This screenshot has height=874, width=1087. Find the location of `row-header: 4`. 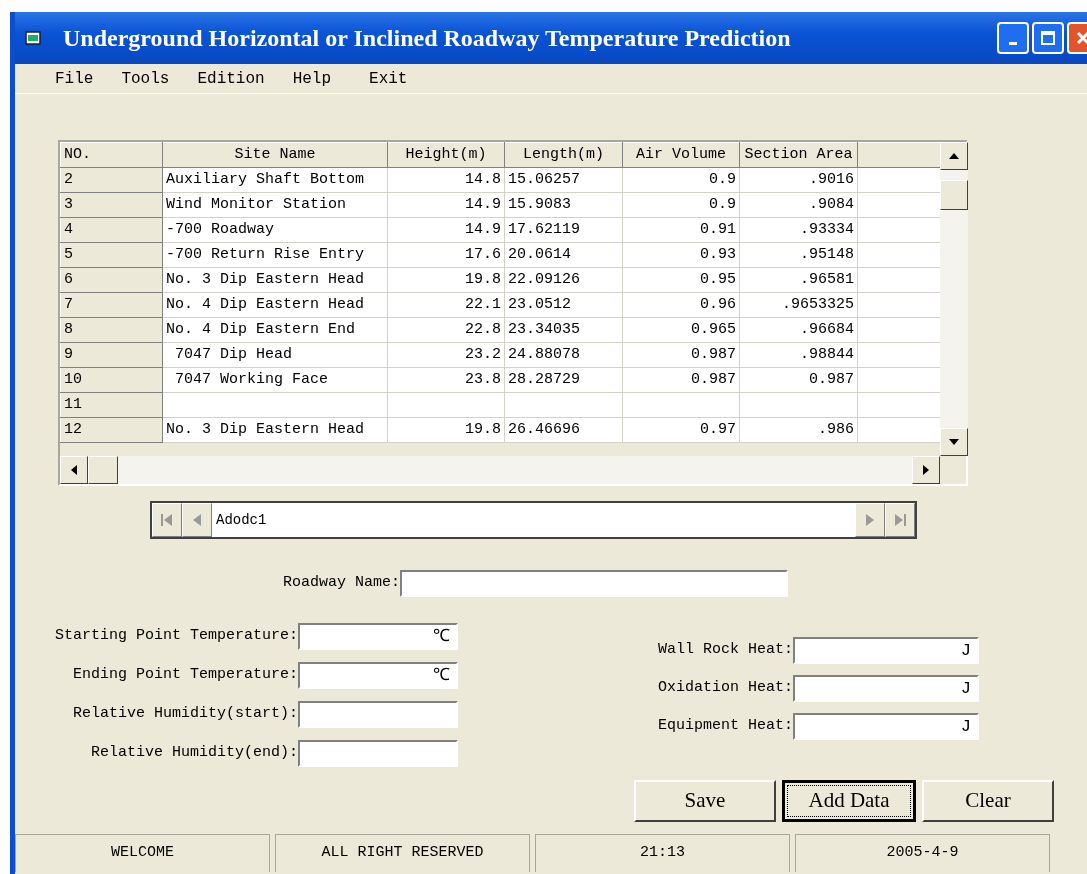

row-header: 4 is located at coordinates (111, 230).